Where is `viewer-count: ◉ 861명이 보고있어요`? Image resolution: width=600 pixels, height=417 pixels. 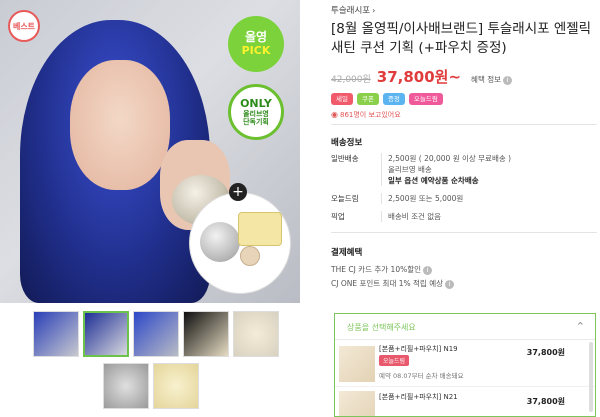
viewer-count: ◉ 861명이 보고있어요 is located at coordinates (366, 115).